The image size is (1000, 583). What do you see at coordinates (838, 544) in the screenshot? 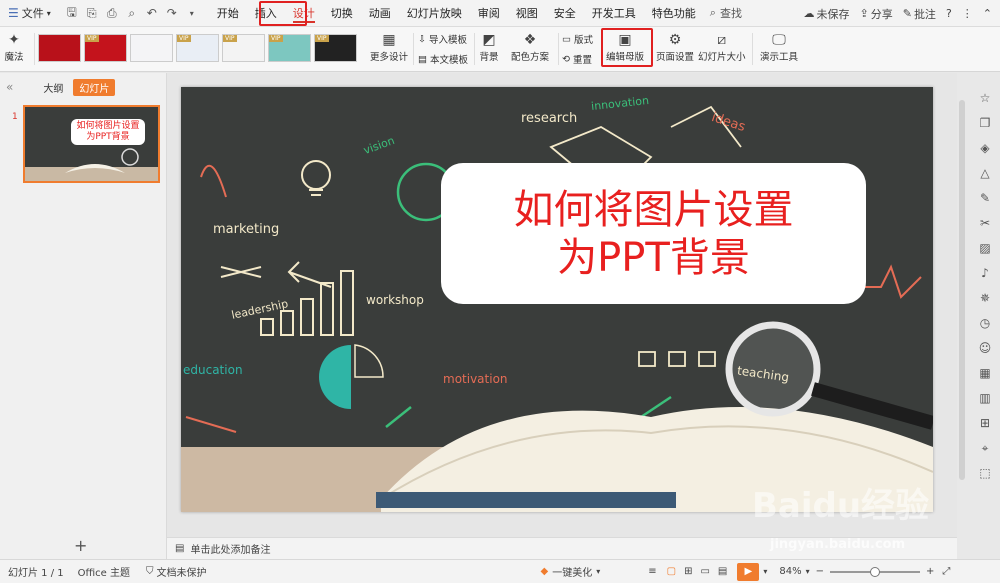
I see `watermark-url: jingyan.baidu.com` at bounding box center [838, 544].